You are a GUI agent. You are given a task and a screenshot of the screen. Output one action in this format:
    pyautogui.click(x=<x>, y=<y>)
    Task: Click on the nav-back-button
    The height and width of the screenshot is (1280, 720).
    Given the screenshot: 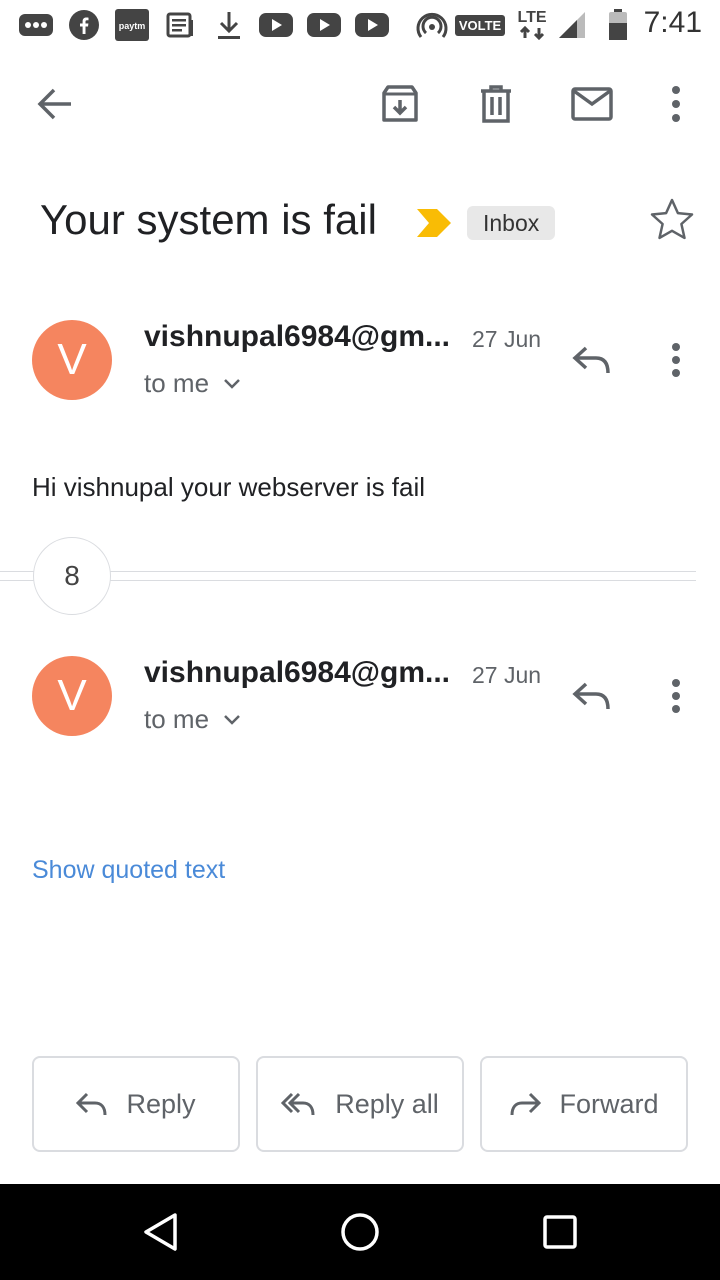 What is the action you would take?
    pyautogui.click(x=160, y=1232)
    